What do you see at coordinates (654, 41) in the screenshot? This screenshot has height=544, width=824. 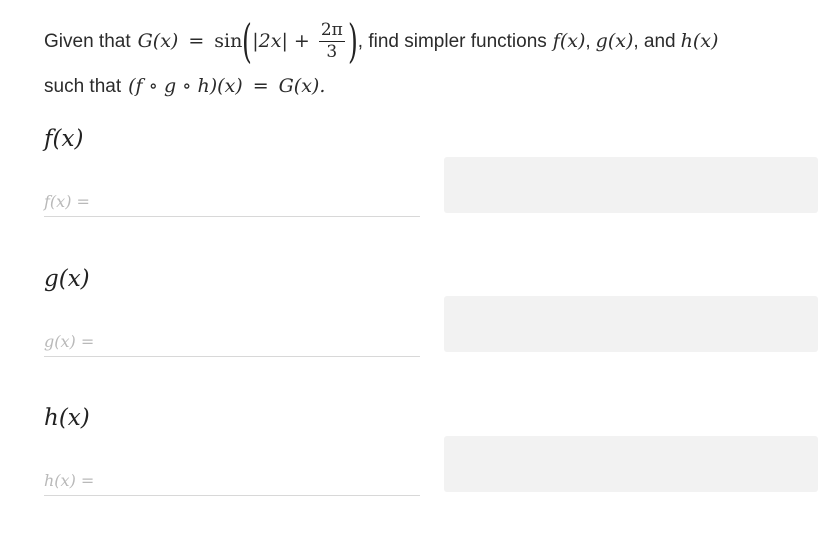 I see `comma-and-text: , and` at bounding box center [654, 41].